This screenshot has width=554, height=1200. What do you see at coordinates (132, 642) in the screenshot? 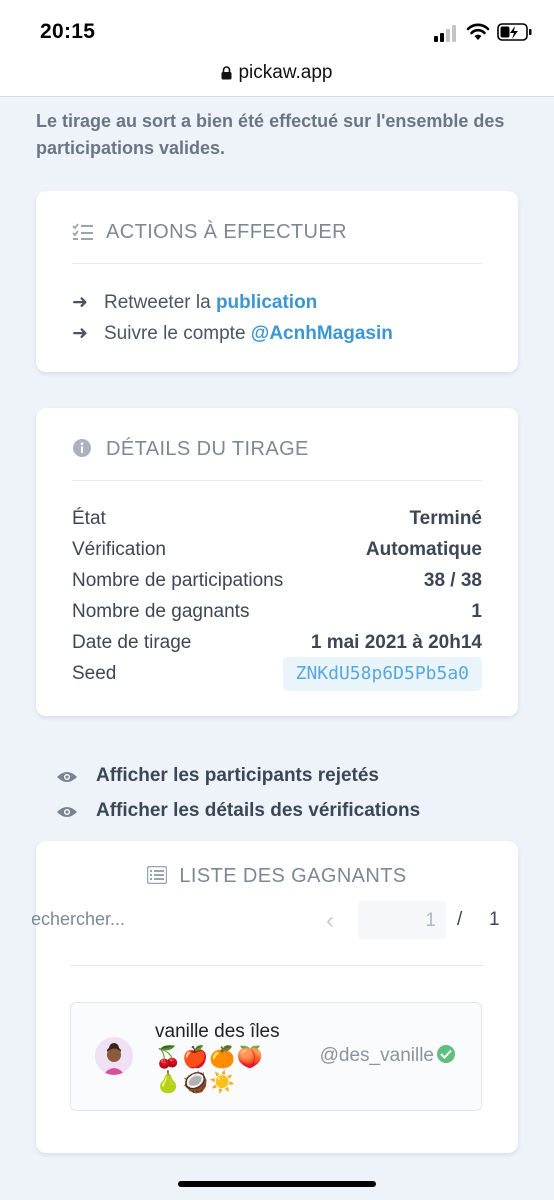
I see `detail-label: Date de tirage` at bounding box center [132, 642].